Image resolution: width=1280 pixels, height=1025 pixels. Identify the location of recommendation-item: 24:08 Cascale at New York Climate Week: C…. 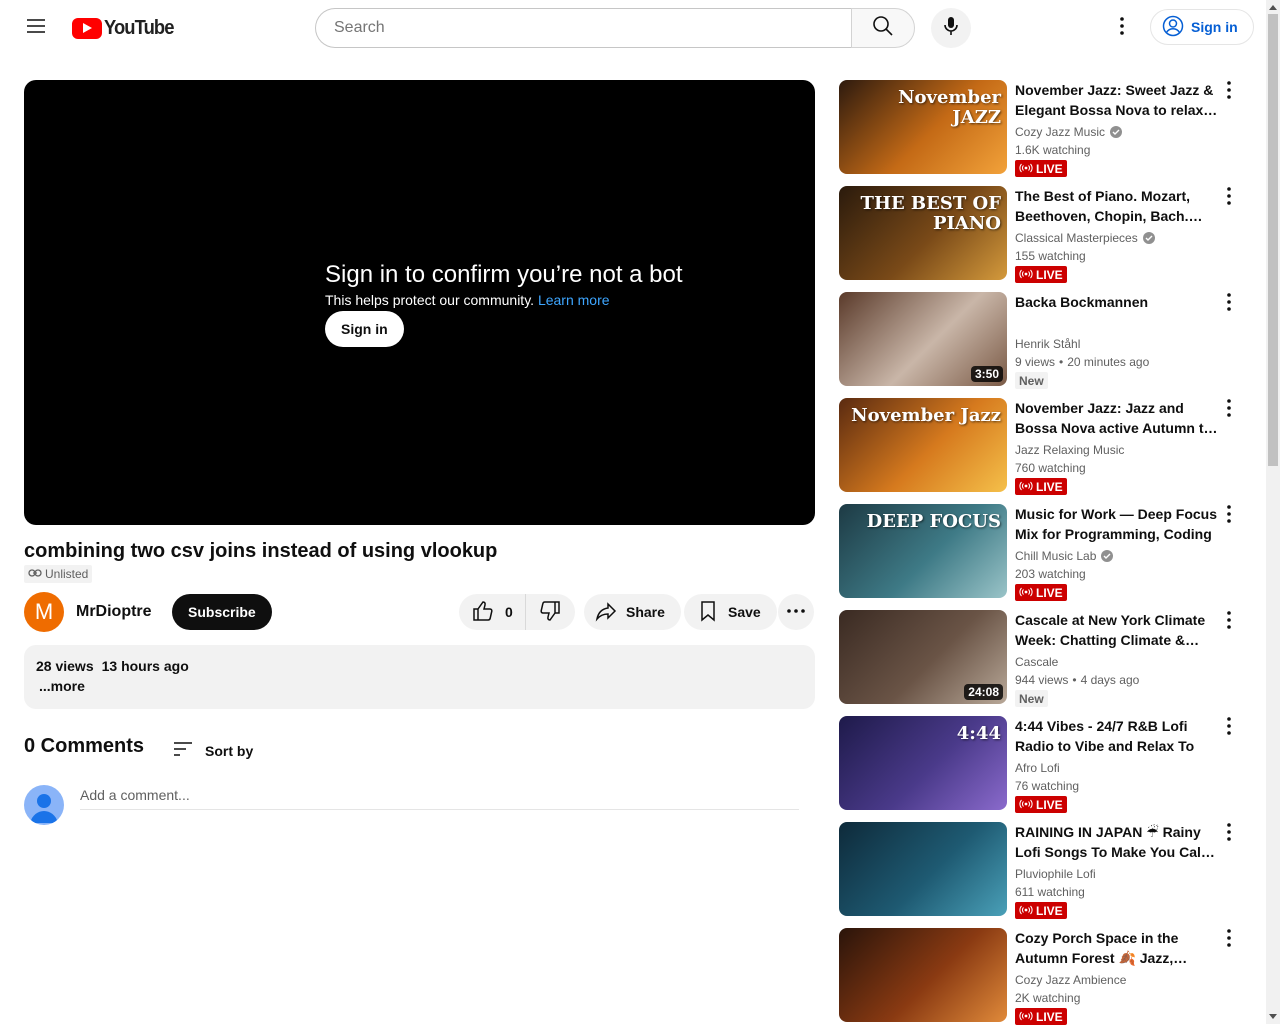
(1044, 658).